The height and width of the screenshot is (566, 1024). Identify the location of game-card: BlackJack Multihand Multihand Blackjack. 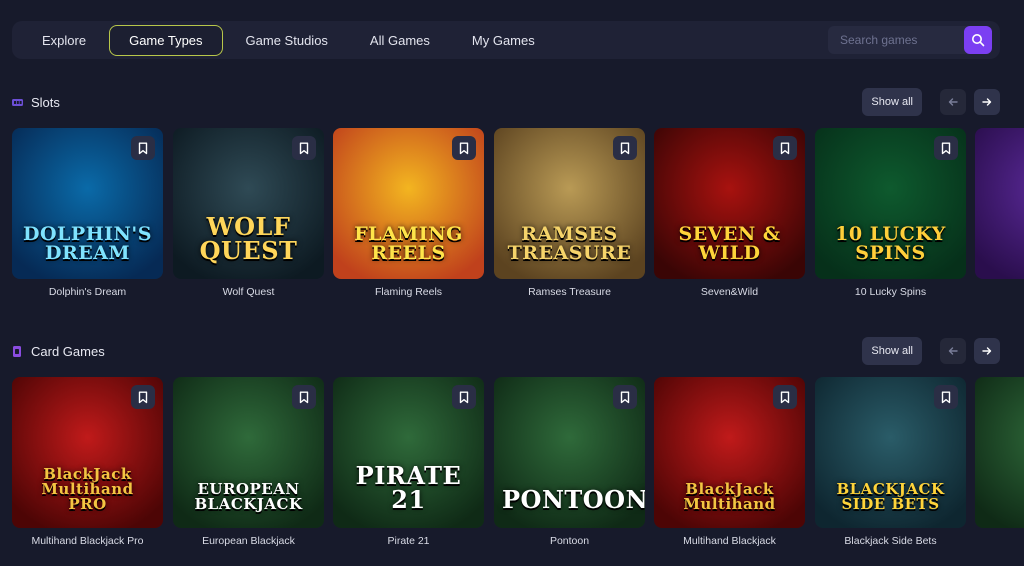
(729, 462).